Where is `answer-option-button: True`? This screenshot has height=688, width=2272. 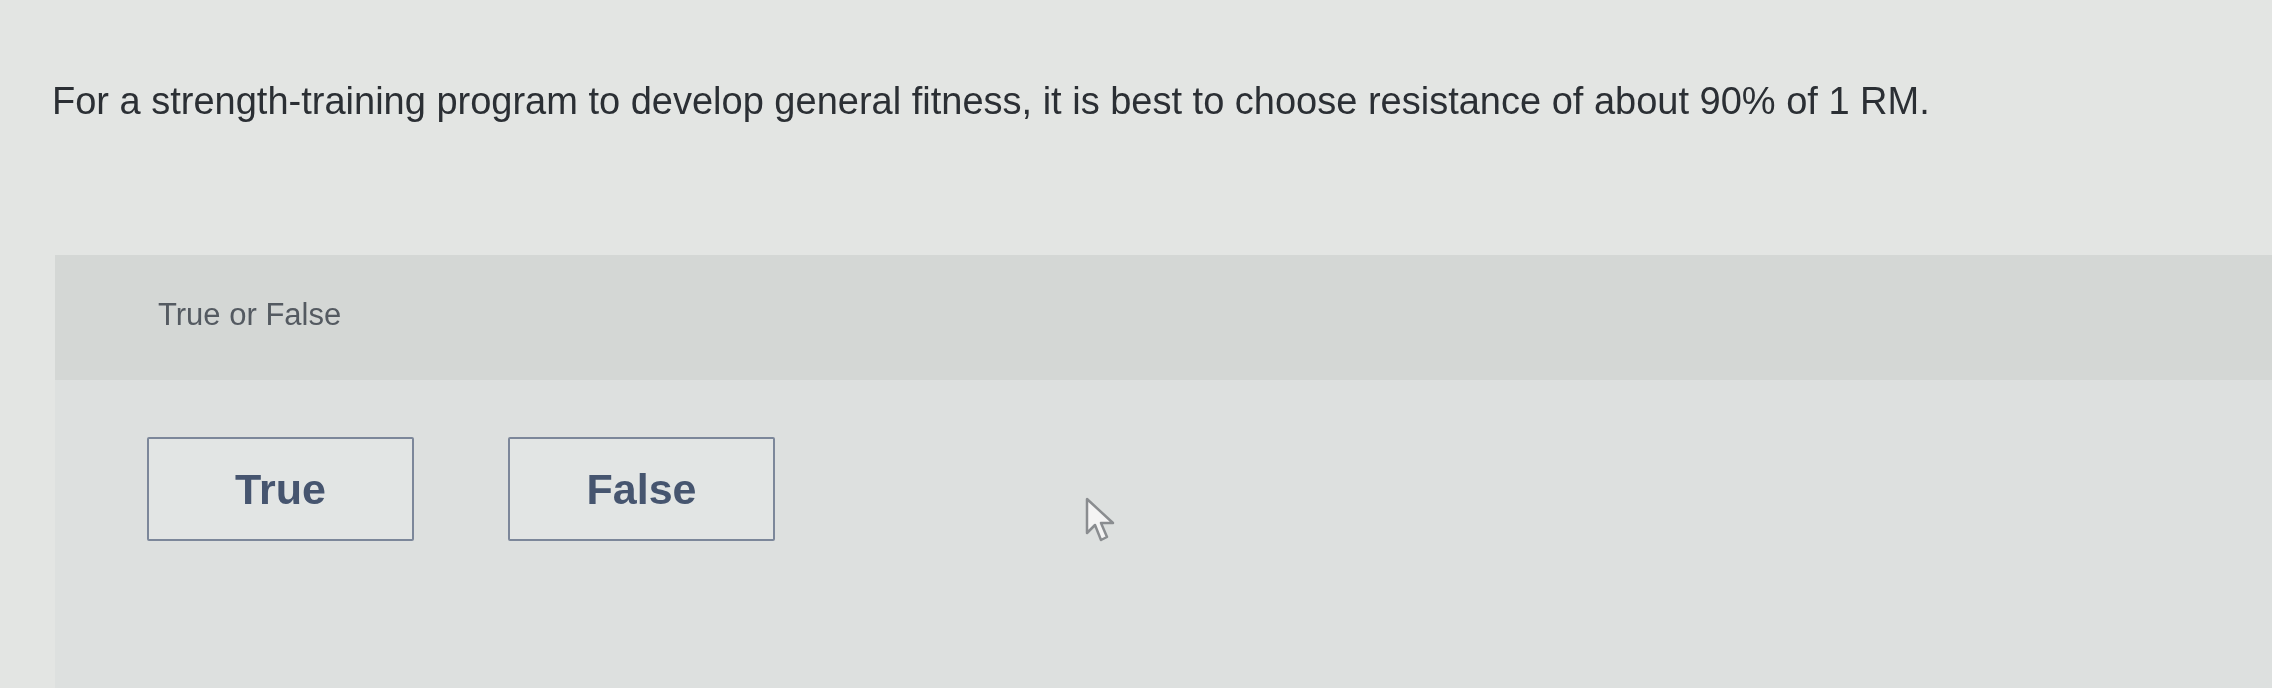
answer-option-button: True is located at coordinates (280, 489).